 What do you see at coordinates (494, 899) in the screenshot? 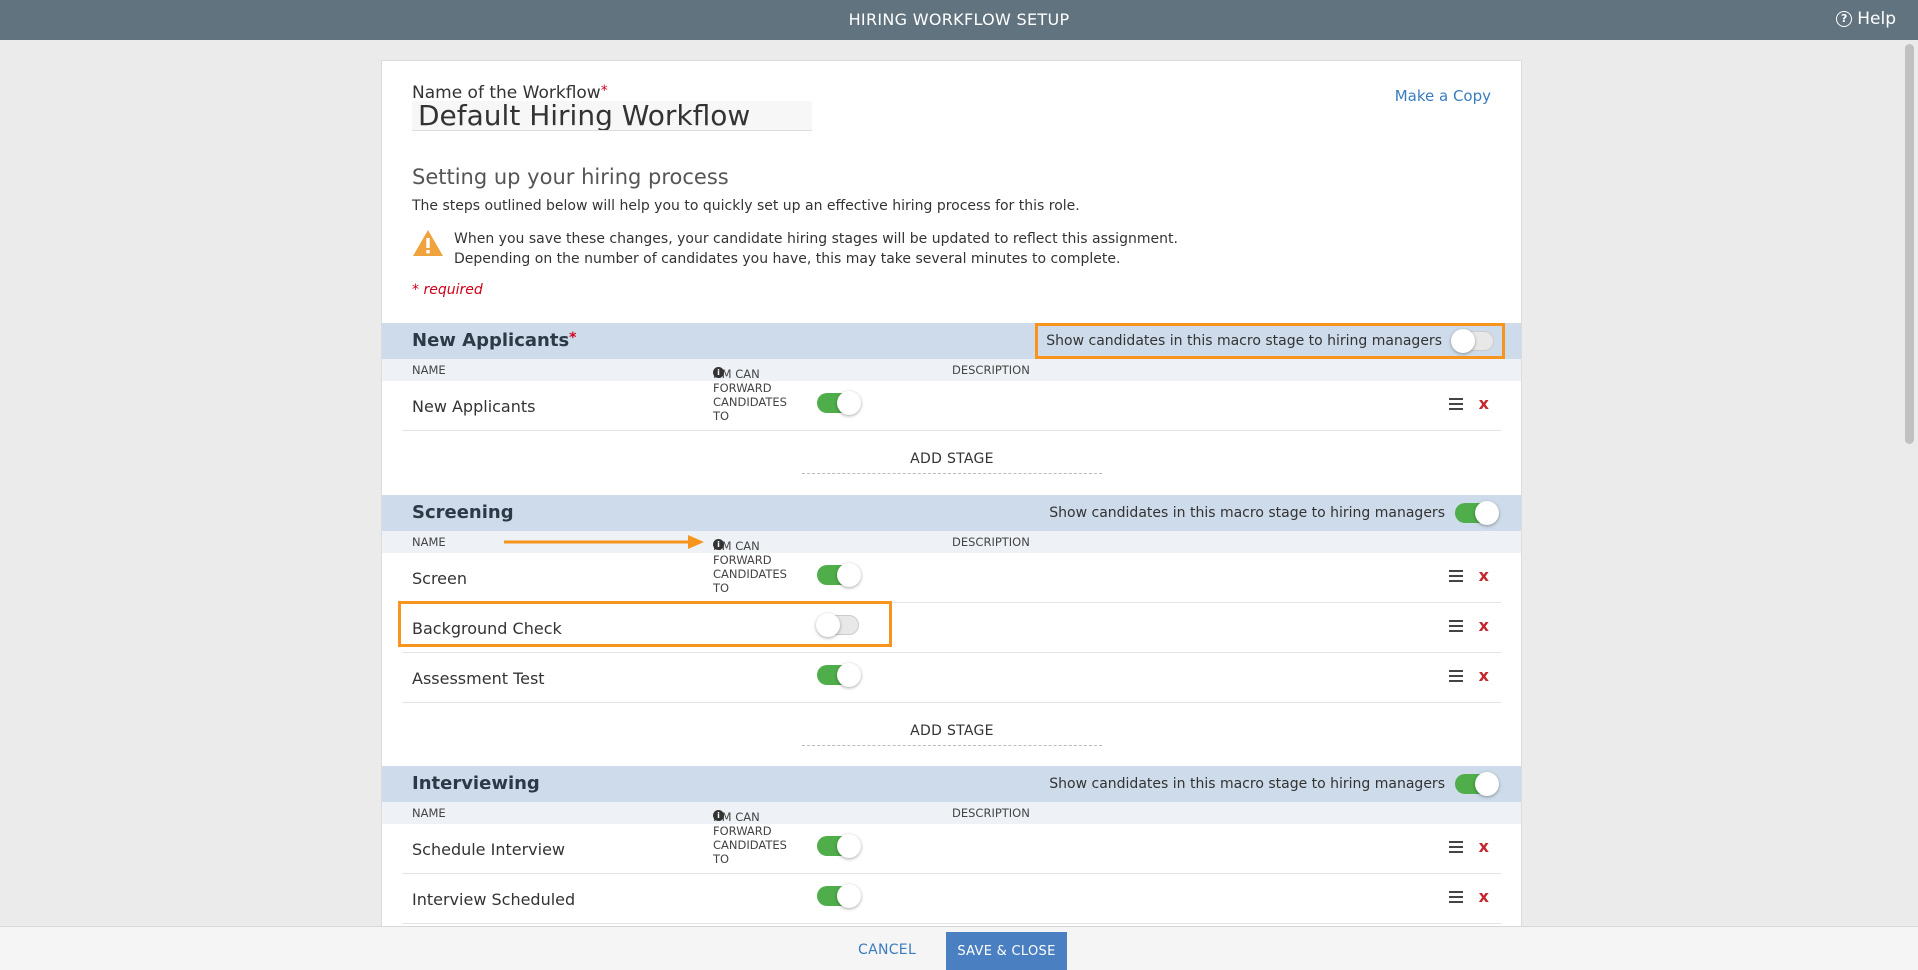
I see `stage-name: Interview Scheduled` at bounding box center [494, 899].